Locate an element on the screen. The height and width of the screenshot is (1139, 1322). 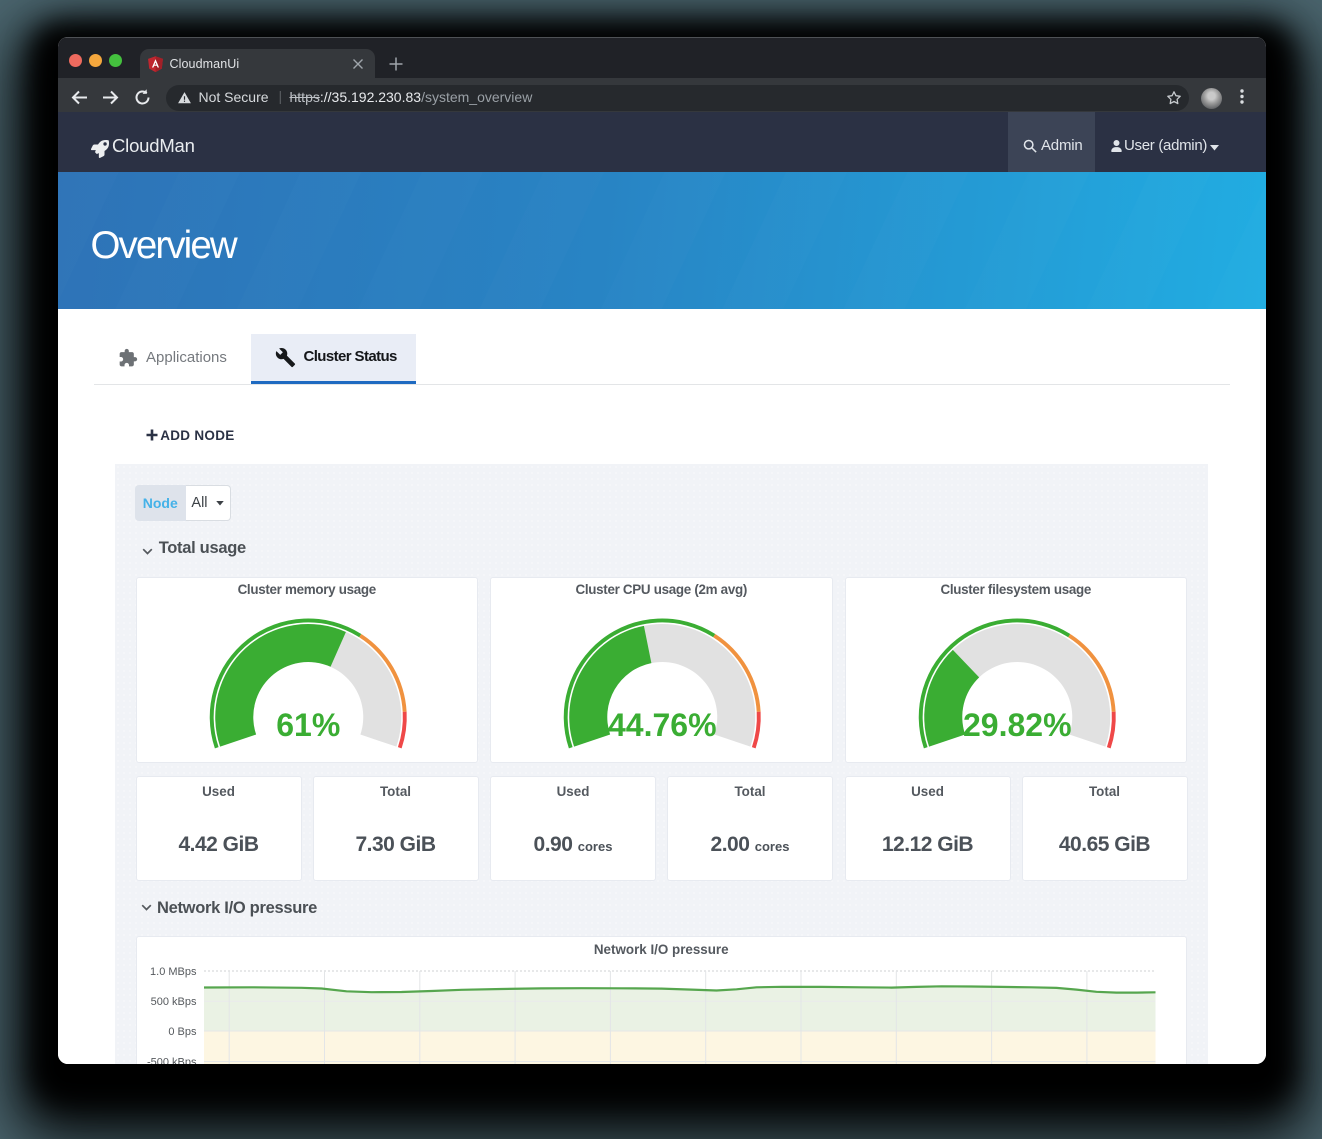
svg-text: -500 kBps is located at coordinates (171, 1060).